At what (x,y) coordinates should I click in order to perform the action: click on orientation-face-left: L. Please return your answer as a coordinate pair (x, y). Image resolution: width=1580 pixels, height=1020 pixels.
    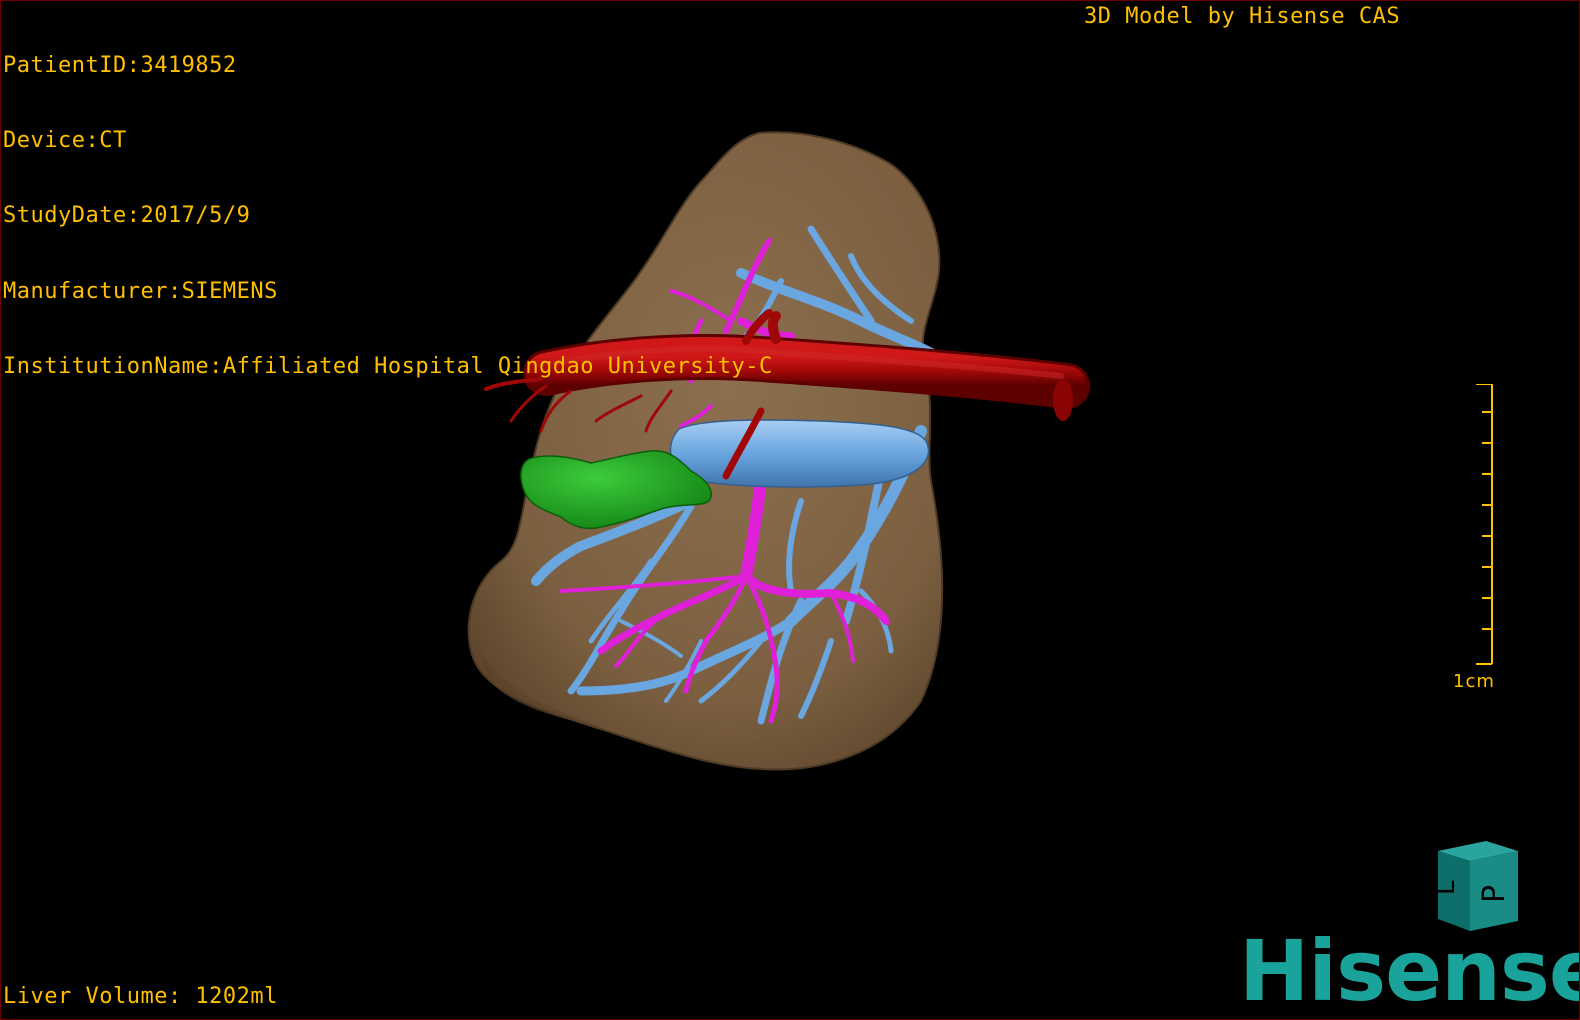
    Looking at the image, I should click on (1446, 887).